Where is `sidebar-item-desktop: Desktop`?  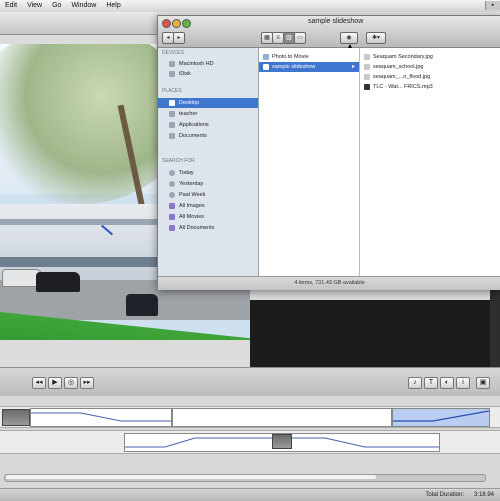 sidebar-item-desktop: Desktop is located at coordinates (208, 103).